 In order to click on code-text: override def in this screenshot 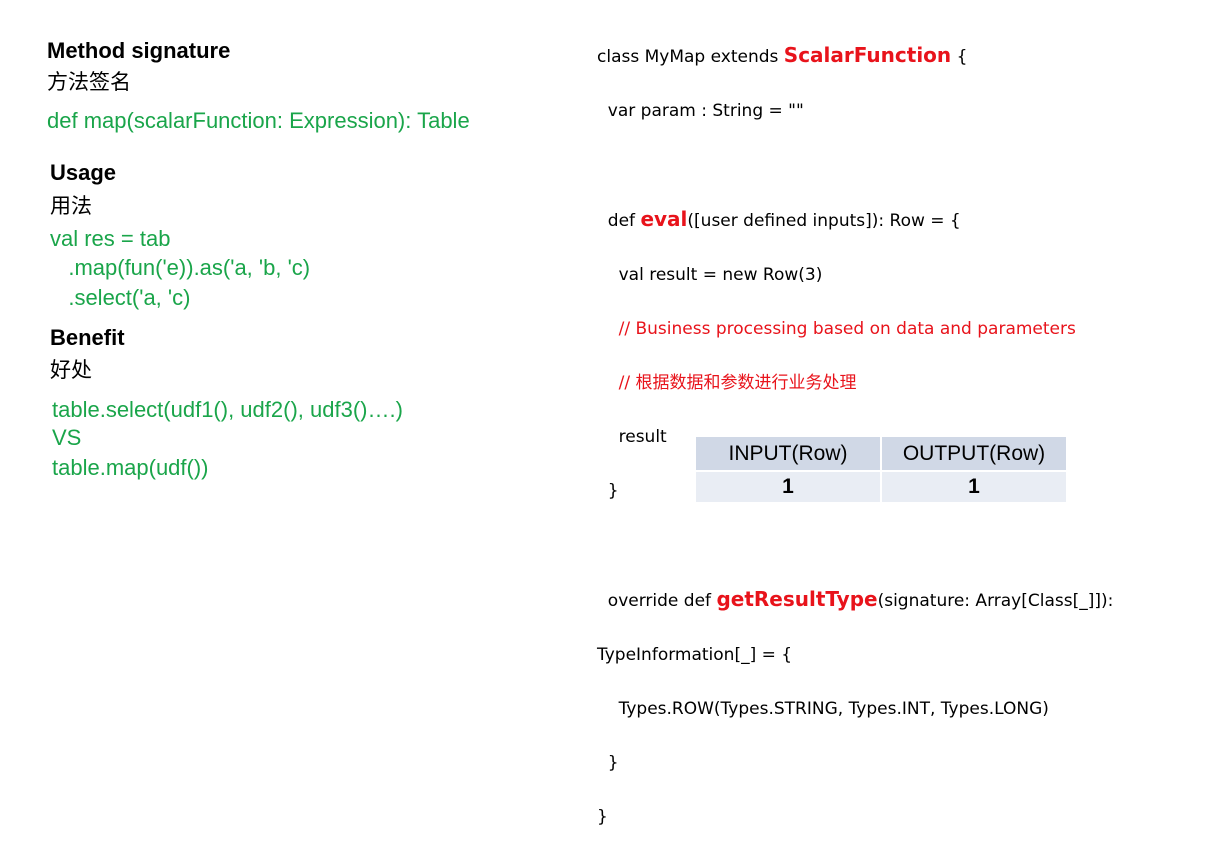, I will do `click(657, 601)`.